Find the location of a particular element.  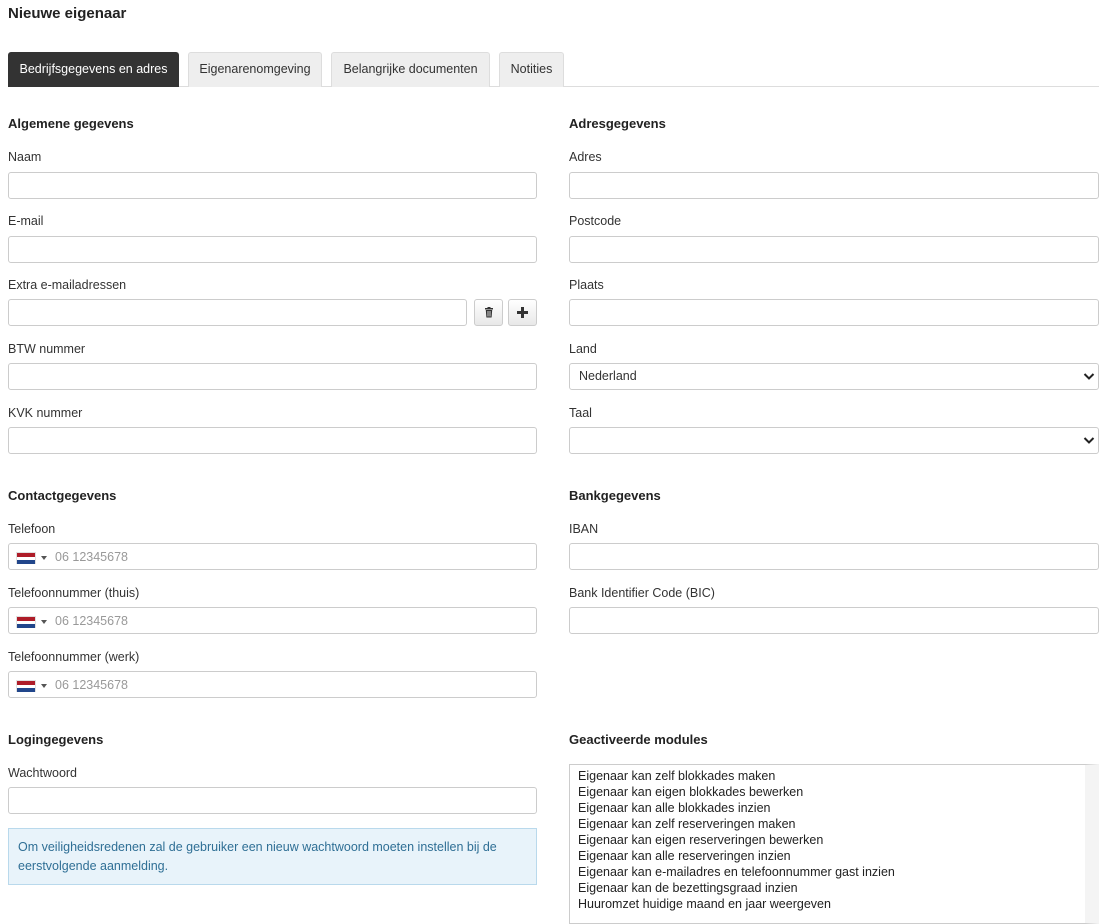

btw-label: BTW nummer is located at coordinates (47, 349).